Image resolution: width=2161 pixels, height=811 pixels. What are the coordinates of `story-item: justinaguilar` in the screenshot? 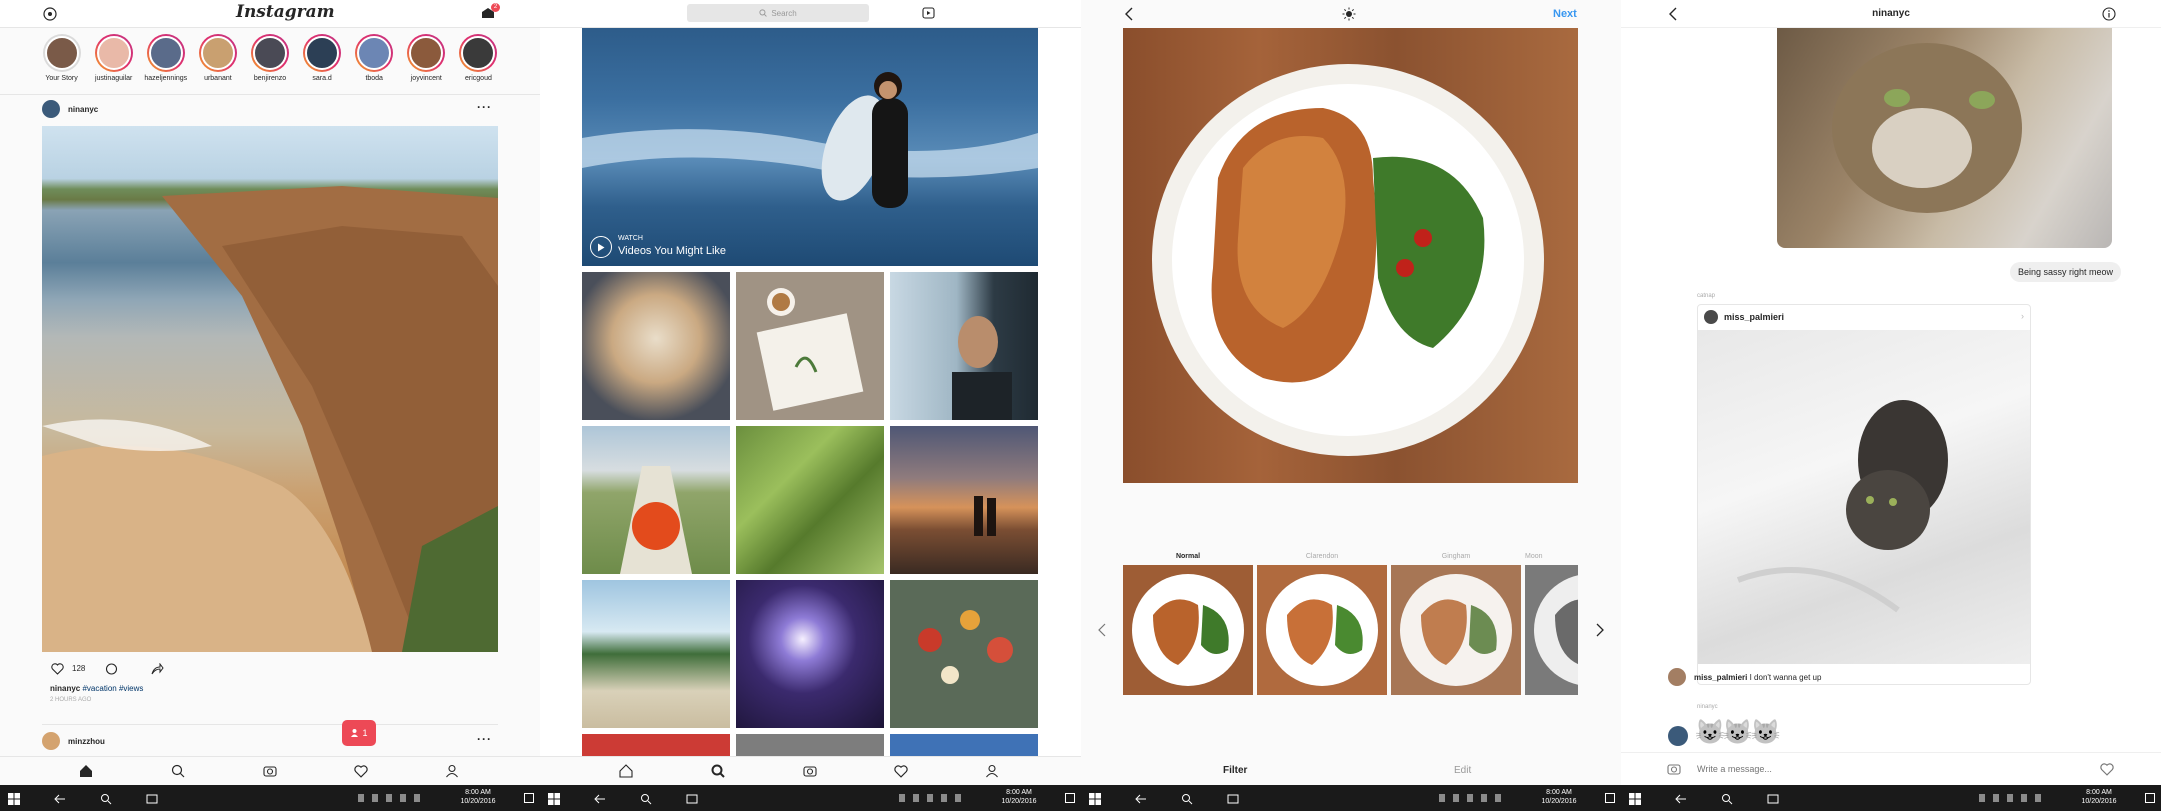 It's located at (113, 63).